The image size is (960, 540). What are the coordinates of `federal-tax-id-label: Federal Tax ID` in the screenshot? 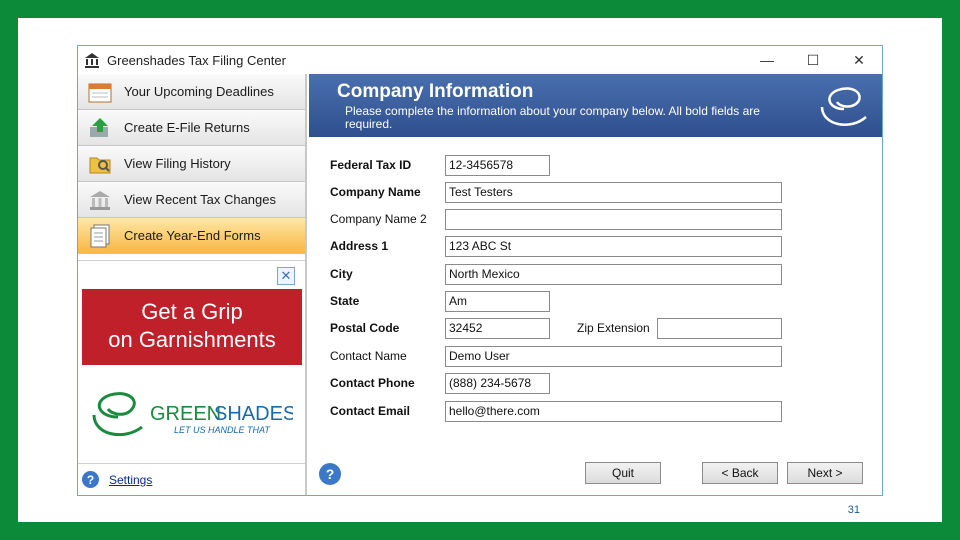 It's located at (371, 165).